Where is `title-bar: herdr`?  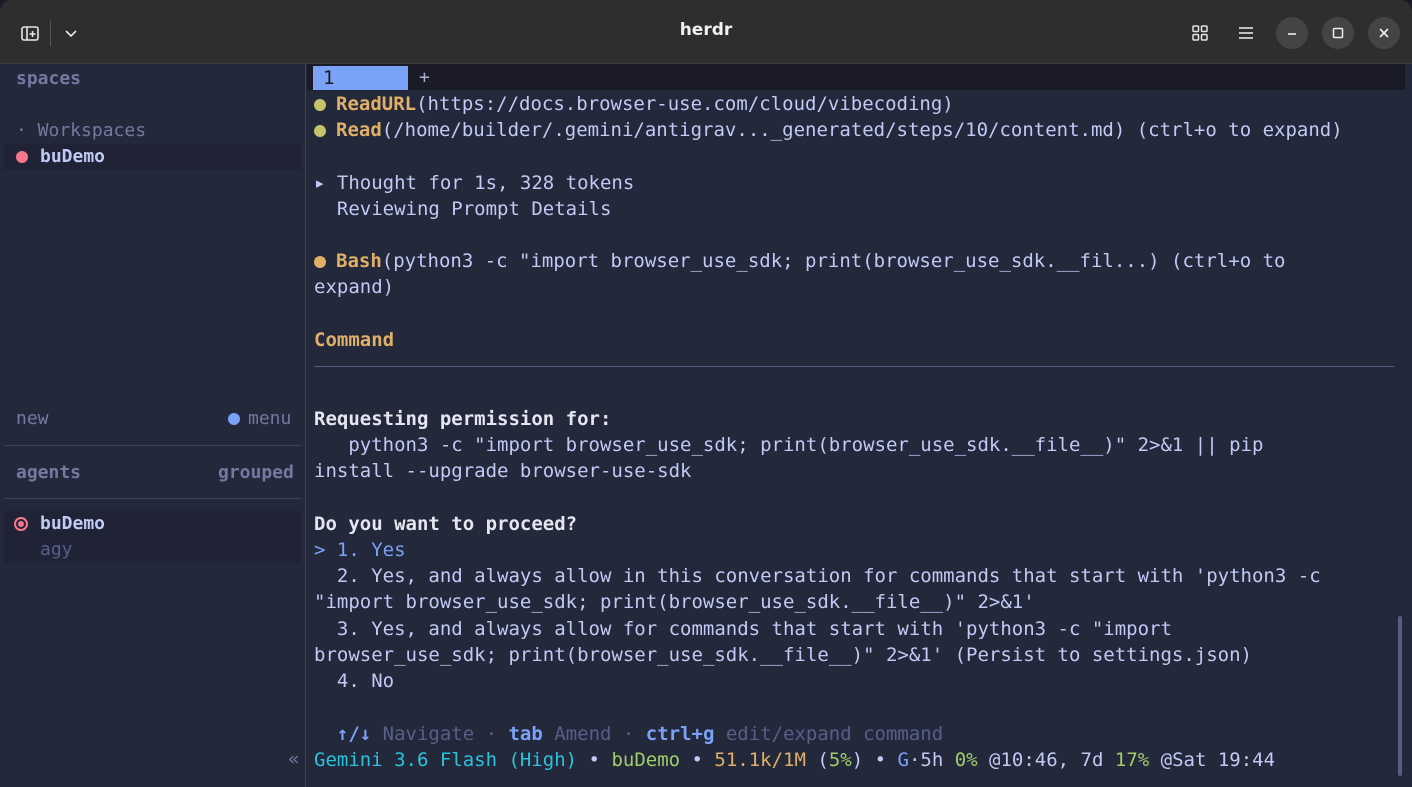 title-bar: herdr is located at coordinates (706, 32).